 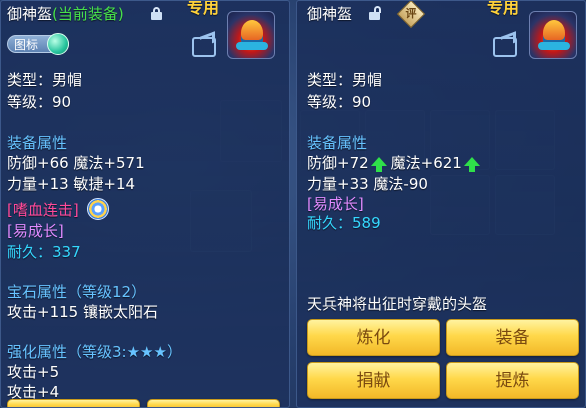 What do you see at coordinates (367, 184) in the screenshot?
I see `attr-line-2: 力量+33 魔法-90` at bounding box center [367, 184].